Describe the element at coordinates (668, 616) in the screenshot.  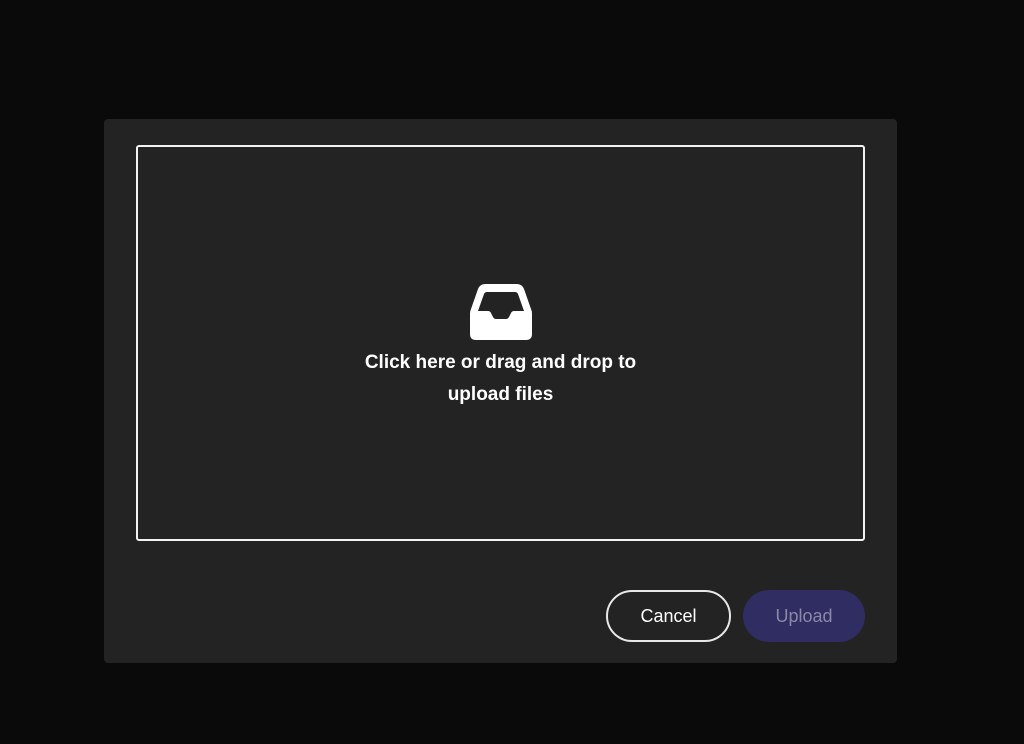
I see `cancel-button: Cancel` at that location.